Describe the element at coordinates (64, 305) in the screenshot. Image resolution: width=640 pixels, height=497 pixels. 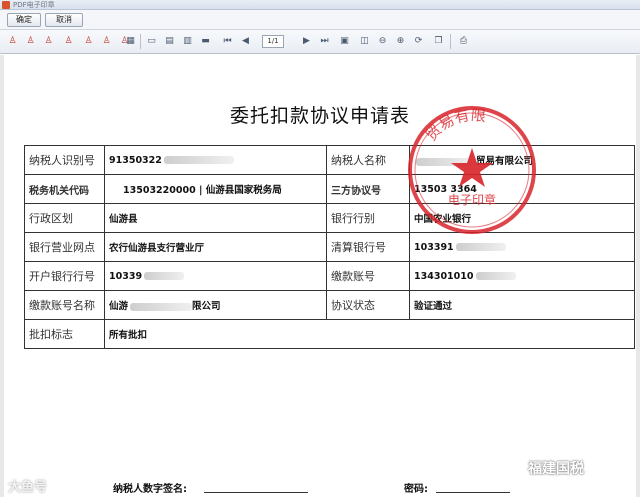
I see `account-name-label: 缴款账号名称` at that location.